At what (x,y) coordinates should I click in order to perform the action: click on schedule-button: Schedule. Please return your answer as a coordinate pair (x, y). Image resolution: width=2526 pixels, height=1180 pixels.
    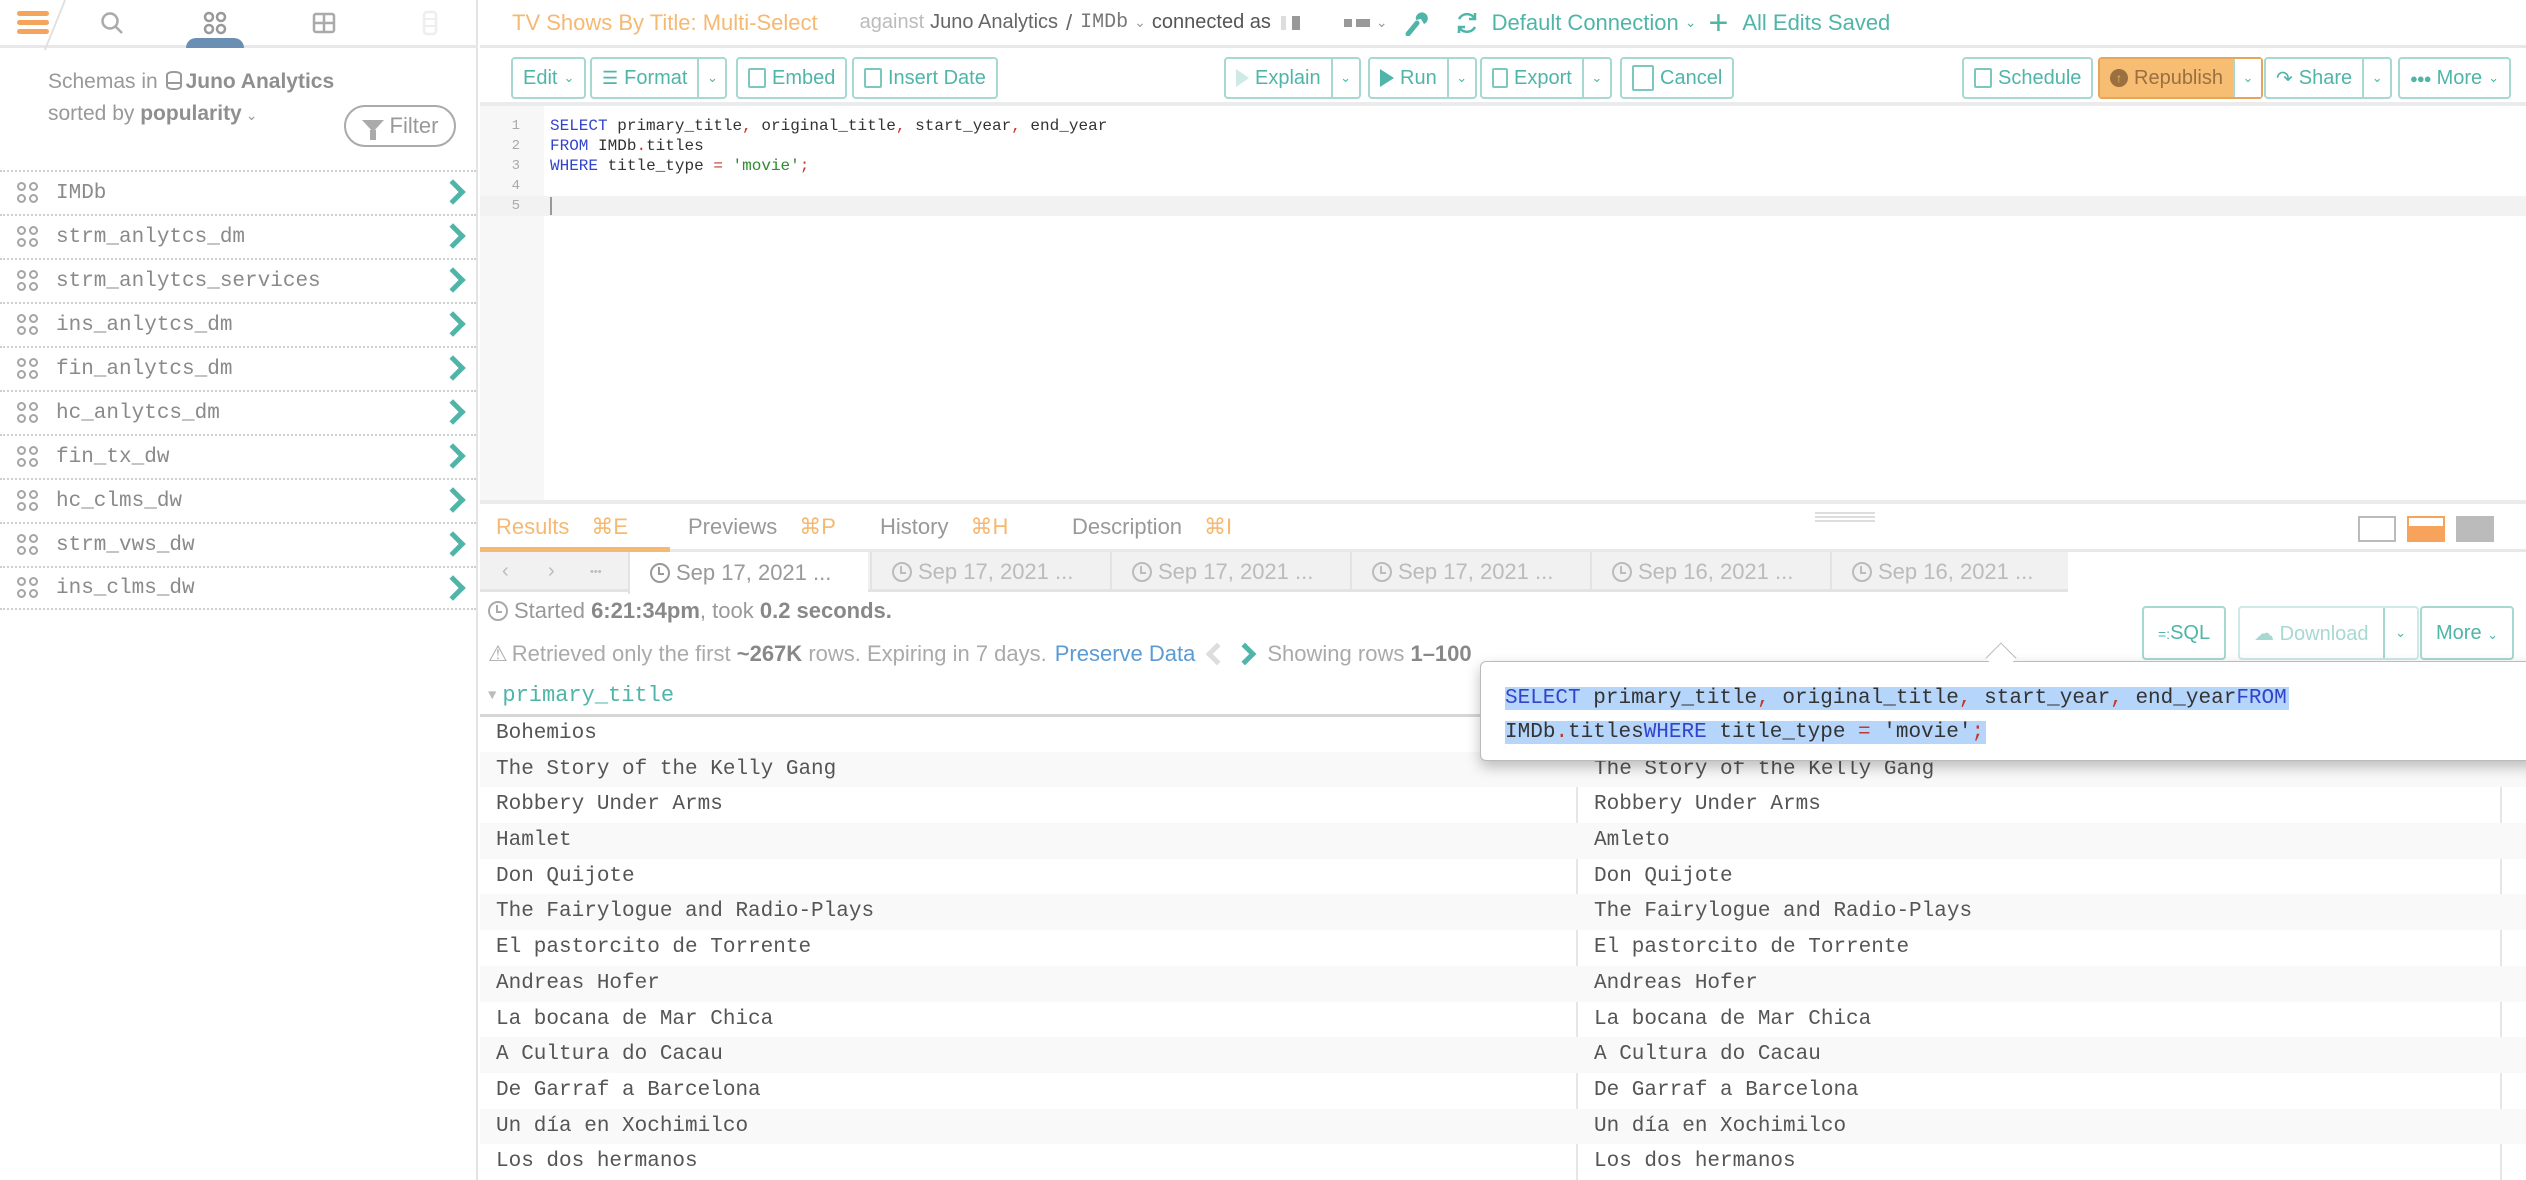
    Looking at the image, I should click on (2028, 78).